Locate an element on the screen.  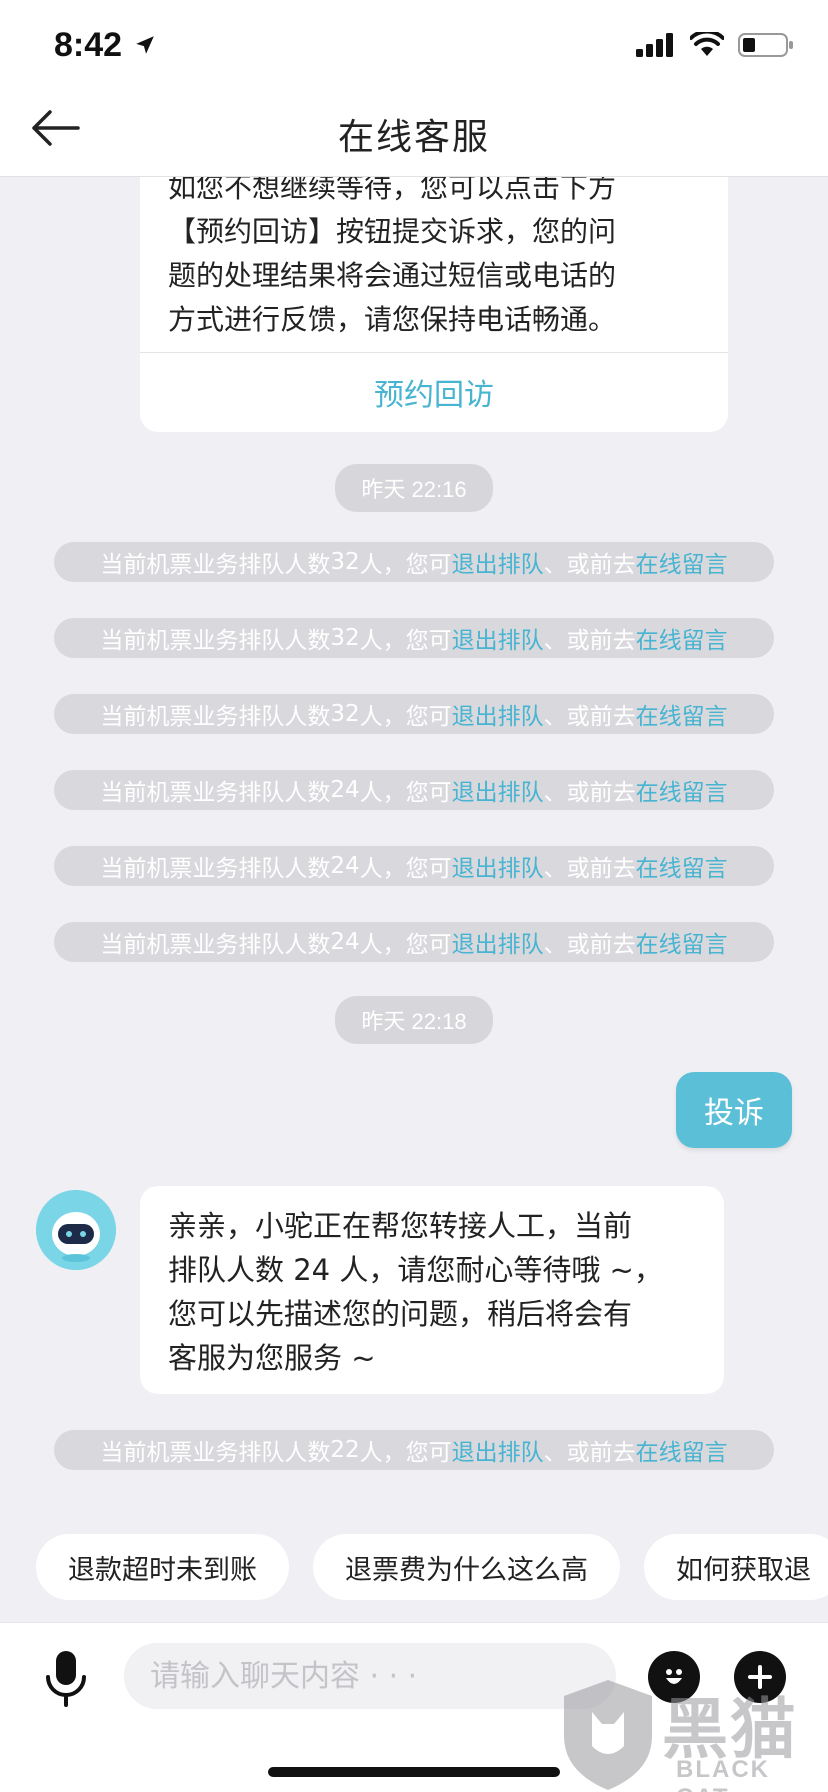
bot-avatar is located at coordinates (76, 1230).